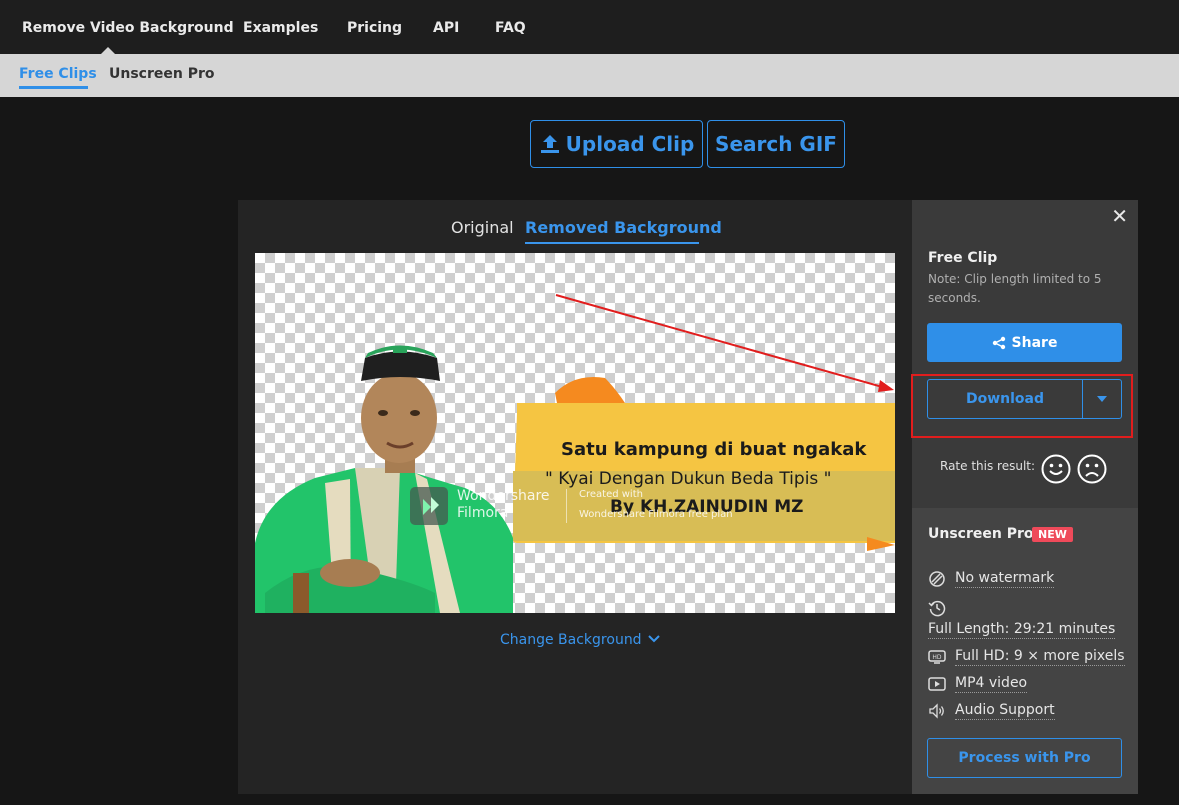 The image size is (1179, 805). Describe the element at coordinates (688, 479) in the screenshot. I see `video-caption-line2: " Kyai Dengan Dukun Beda Tipis "` at that location.